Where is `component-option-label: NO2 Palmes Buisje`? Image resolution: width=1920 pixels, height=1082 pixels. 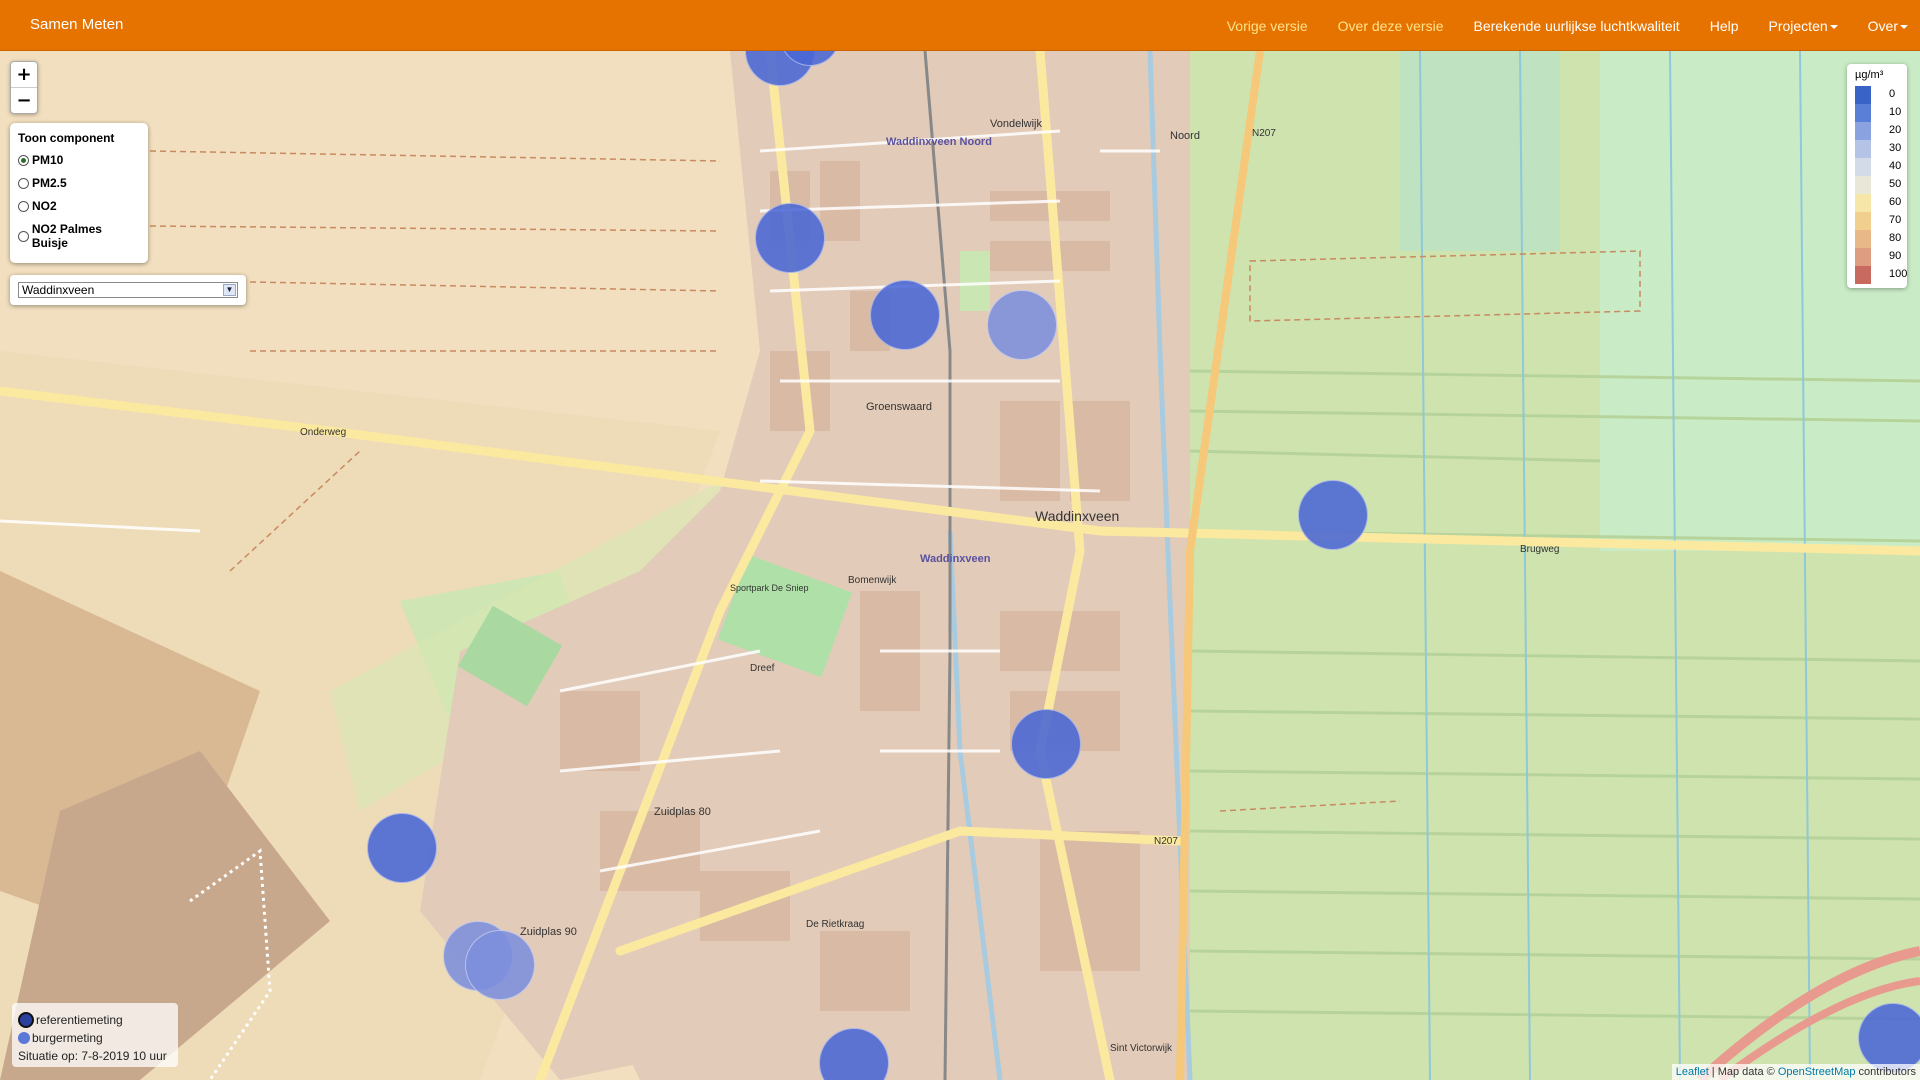
component-option-label: NO2 Palmes Buisje is located at coordinates (66, 236).